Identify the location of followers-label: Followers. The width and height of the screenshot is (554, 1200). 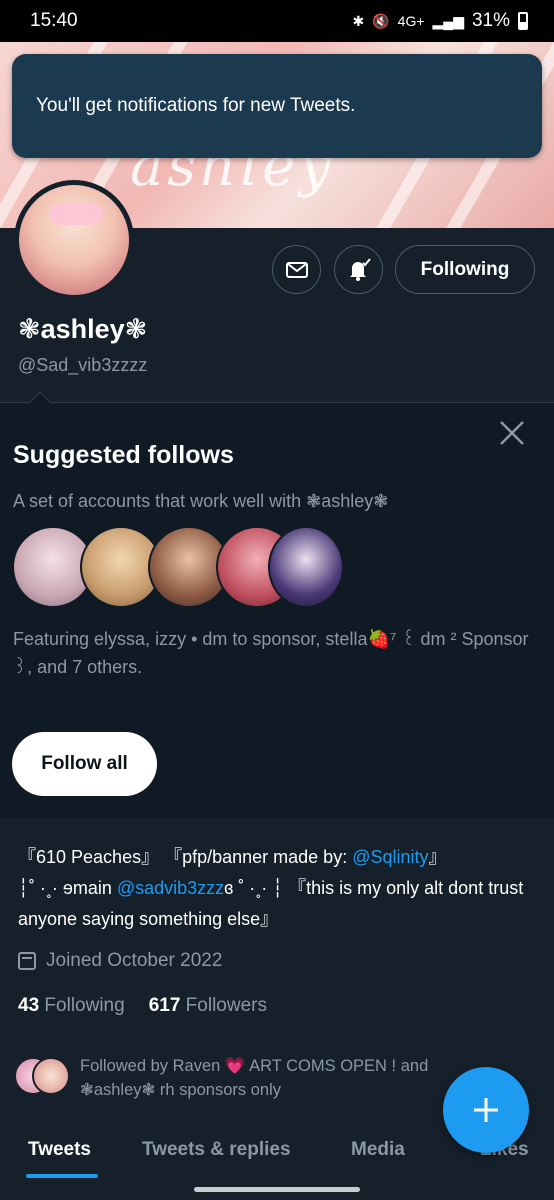
(226, 1005).